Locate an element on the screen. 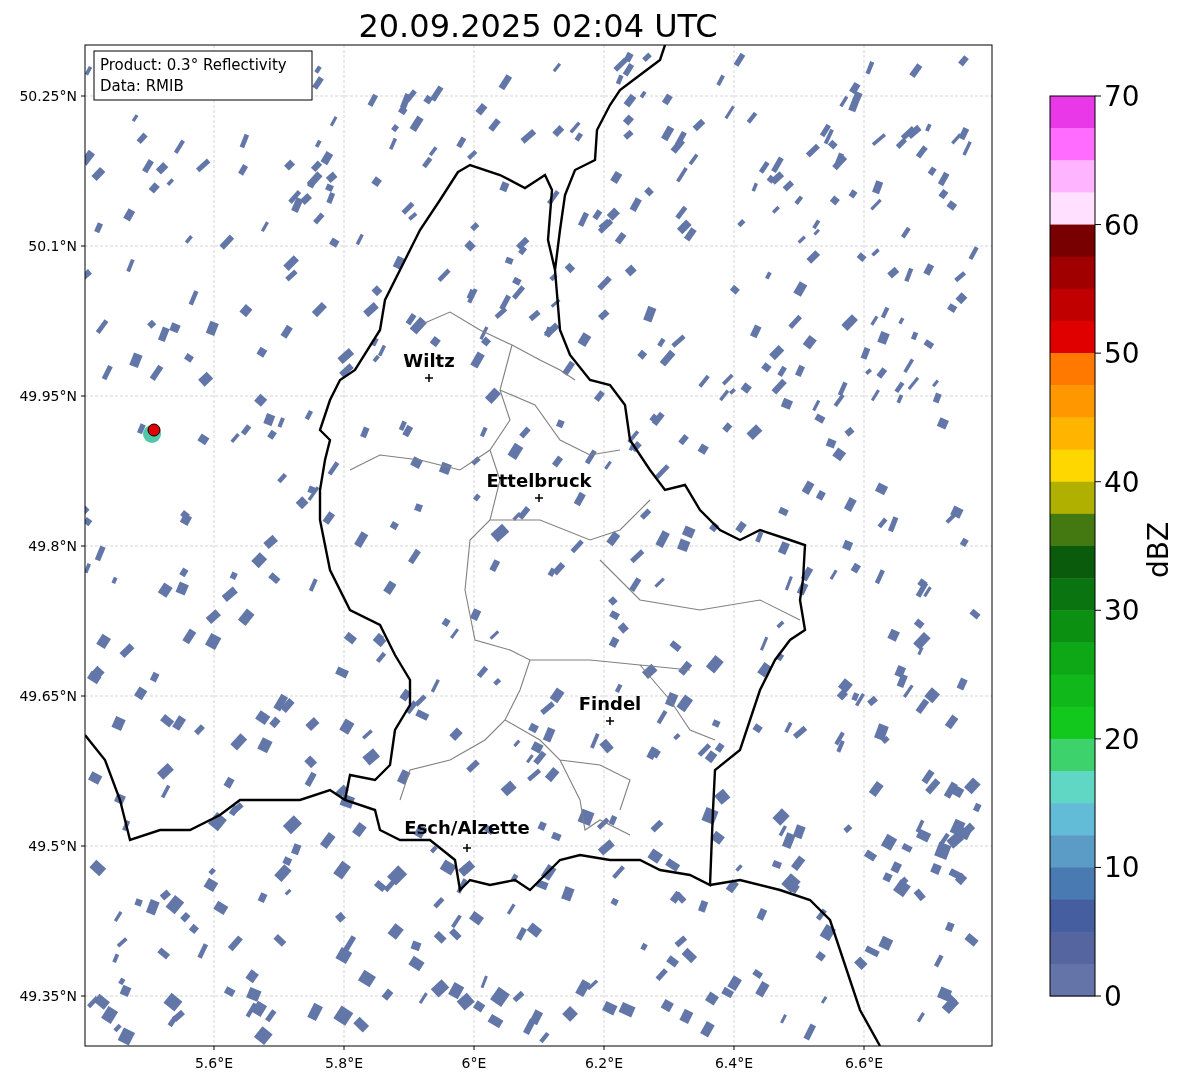  latitude-label: 50.1°N is located at coordinates (52, 246).